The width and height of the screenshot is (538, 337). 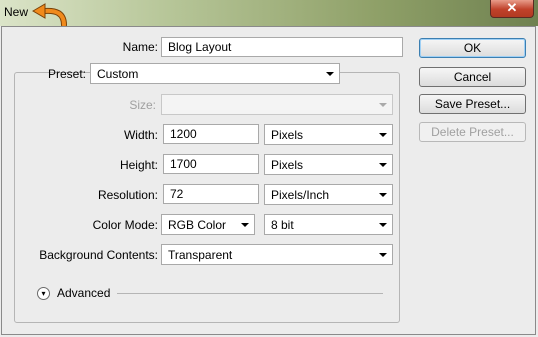 I want to click on width-label: Width:, so click(x=140, y=135).